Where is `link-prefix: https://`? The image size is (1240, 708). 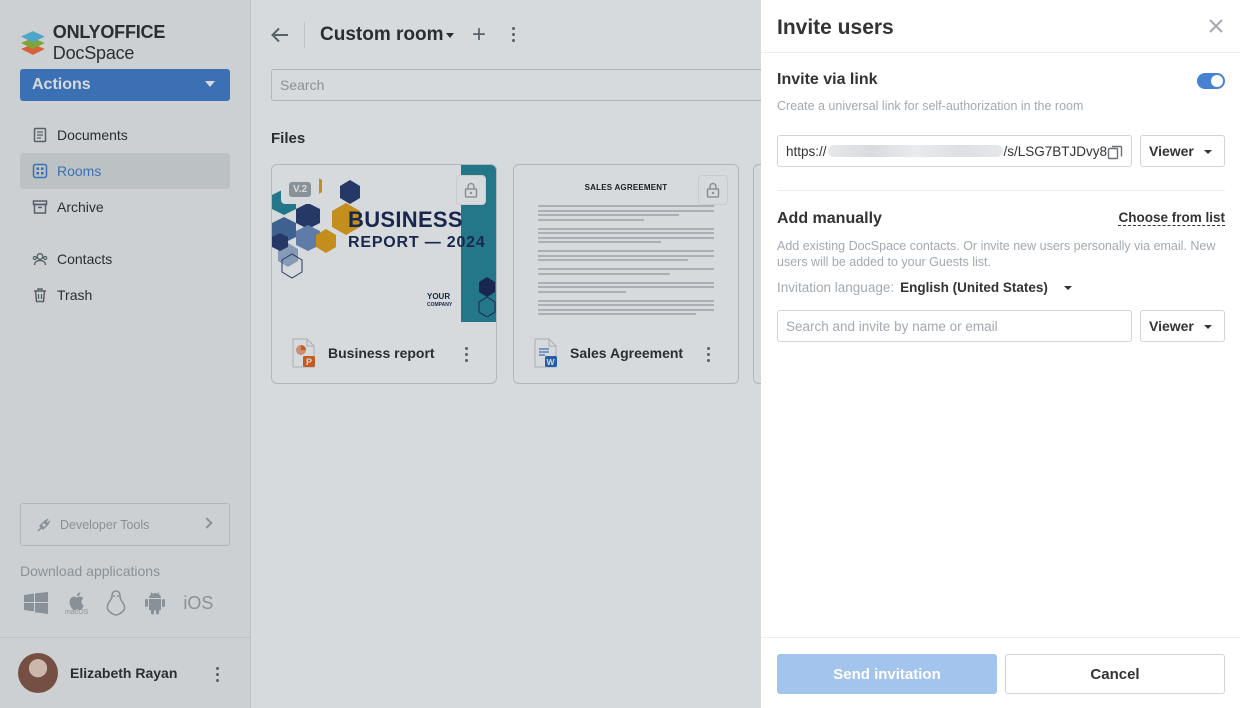 link-prefix: https:// is located at coordinates (806, 151).